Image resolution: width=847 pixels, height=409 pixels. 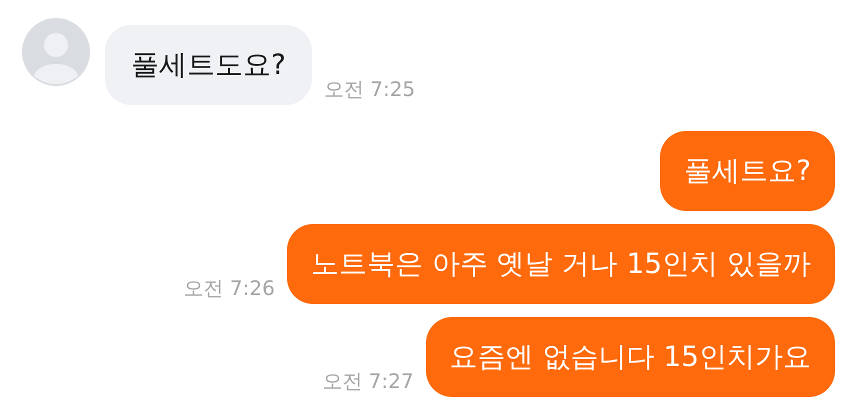 I want to click on message-bubble: 풀세트도요?, so click(x=208, y=65).